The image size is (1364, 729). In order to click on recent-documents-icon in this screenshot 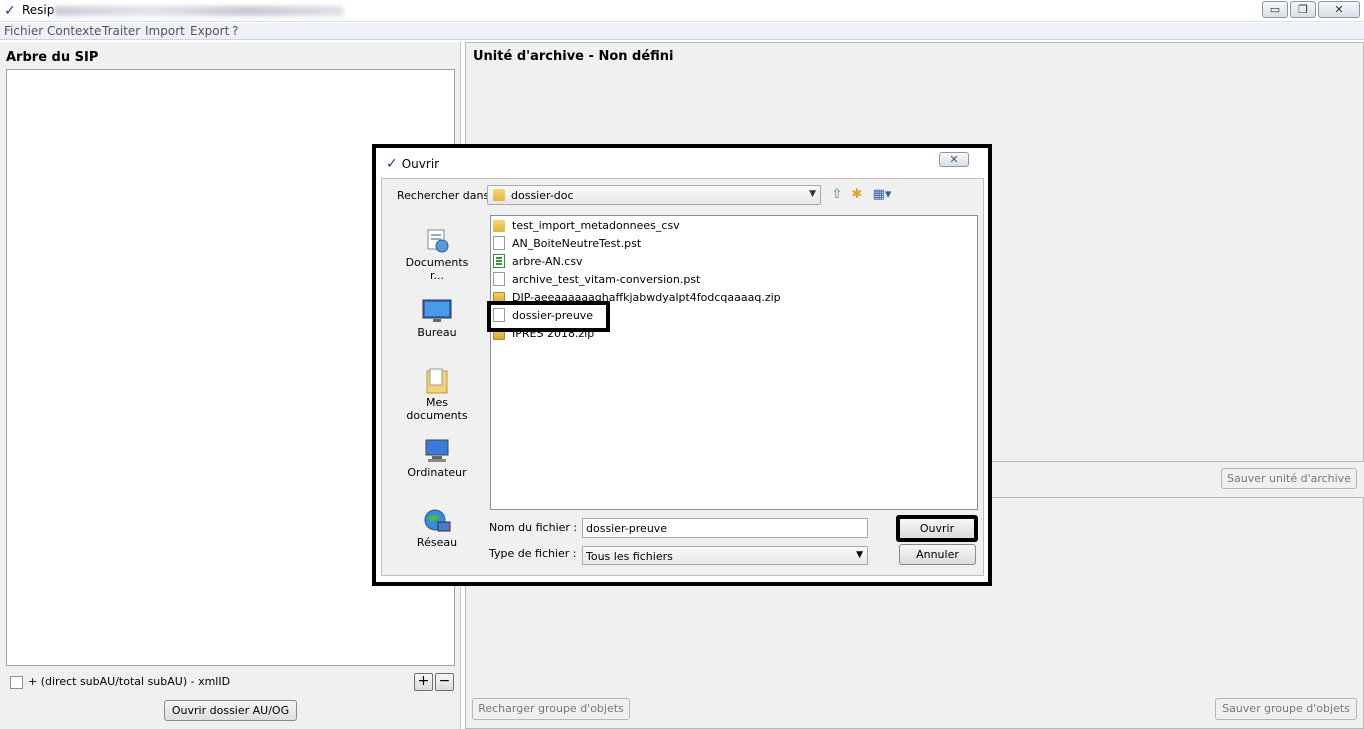, I will do `click(438, 241)`.